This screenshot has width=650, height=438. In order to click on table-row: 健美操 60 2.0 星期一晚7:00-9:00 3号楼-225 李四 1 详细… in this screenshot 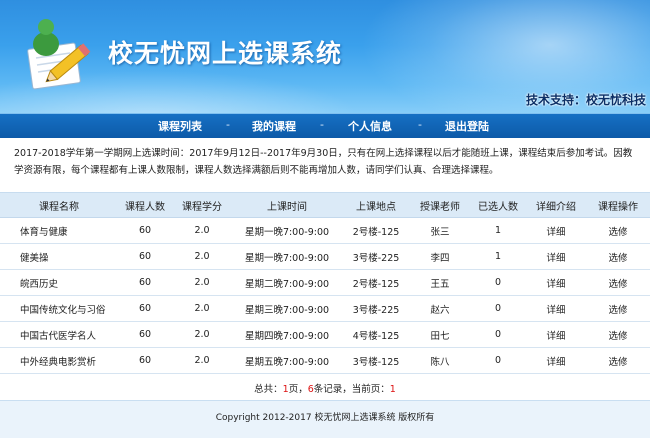, I will do `click(325, 256)`.